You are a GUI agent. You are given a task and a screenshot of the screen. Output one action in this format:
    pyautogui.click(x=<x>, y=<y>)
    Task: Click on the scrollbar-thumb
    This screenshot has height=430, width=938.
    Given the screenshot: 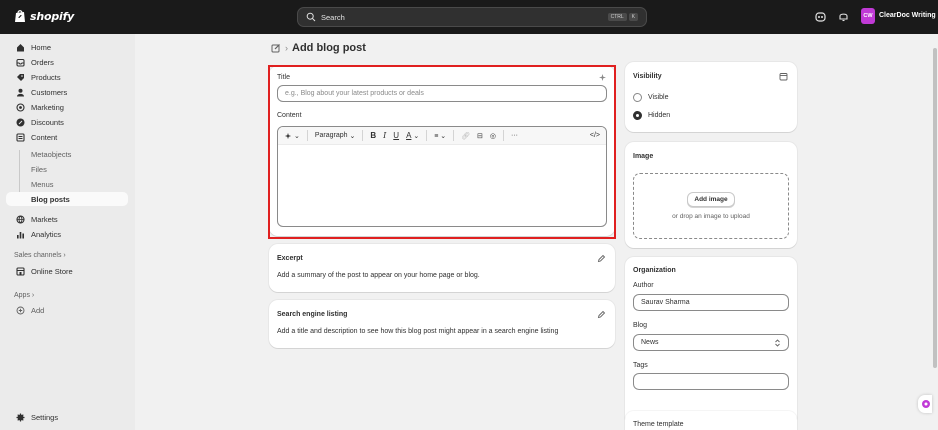 What is the action you would take?
    pyautogui.click(x=935, y=208)
    